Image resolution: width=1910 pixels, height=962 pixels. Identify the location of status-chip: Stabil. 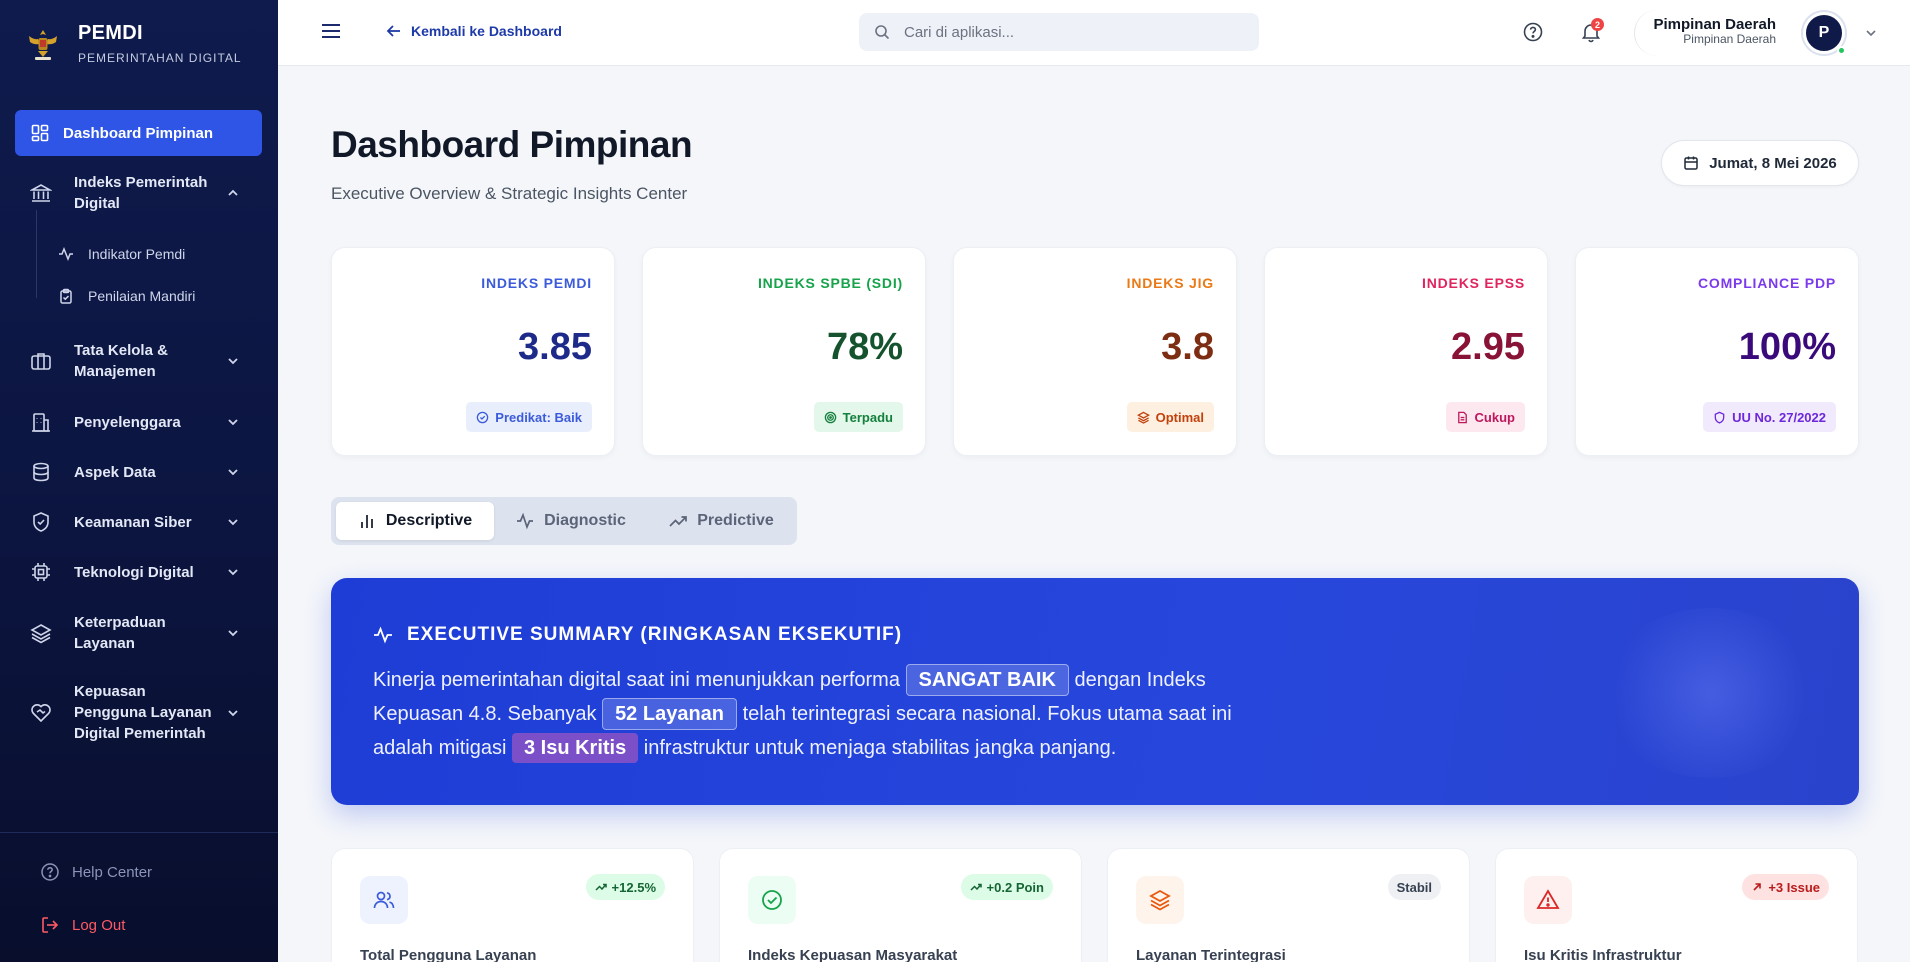
(1414, 887).